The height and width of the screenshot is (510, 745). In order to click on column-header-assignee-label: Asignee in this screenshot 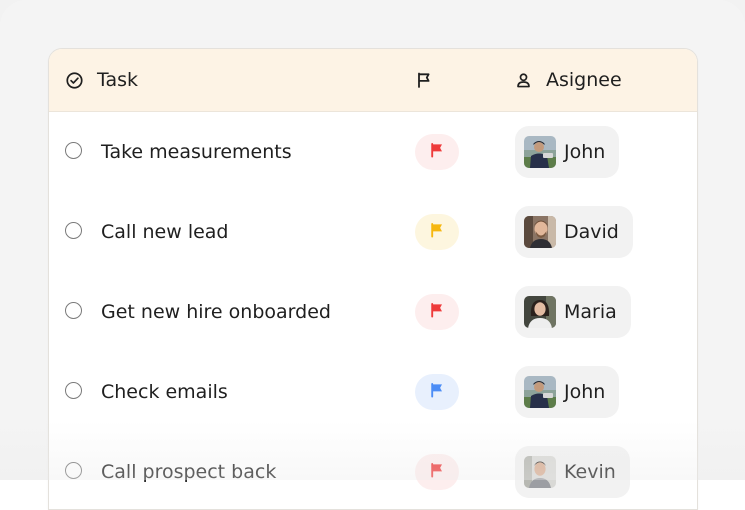, I will do `click(584, 80)`.